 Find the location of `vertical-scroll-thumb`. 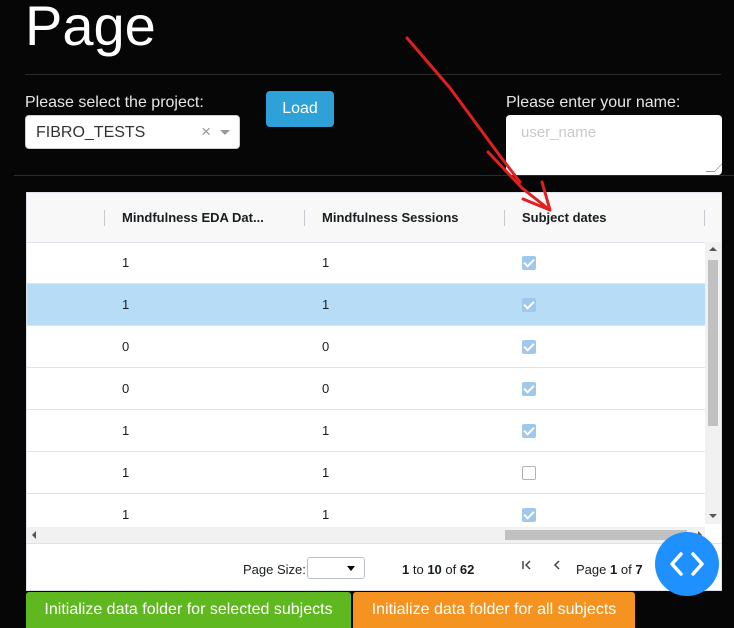

vertical-scroll-thumb is located at coordinates (713, 343).